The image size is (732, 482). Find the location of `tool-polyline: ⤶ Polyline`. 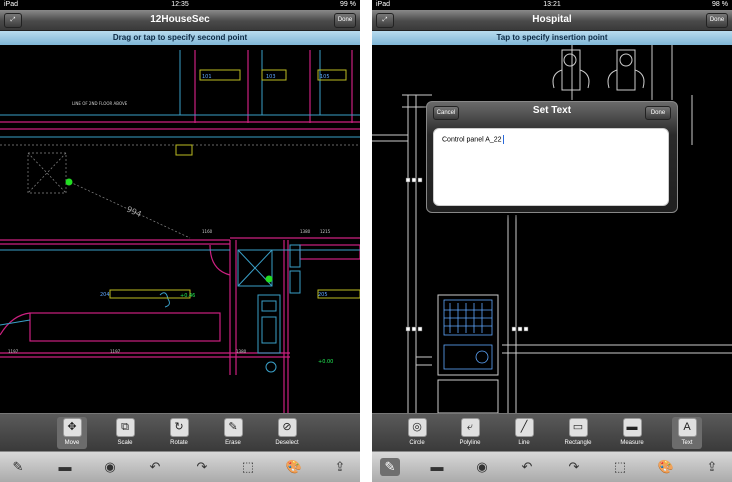

tool-polyline: ⤶ Polyline is located at coordinates (470, 433).